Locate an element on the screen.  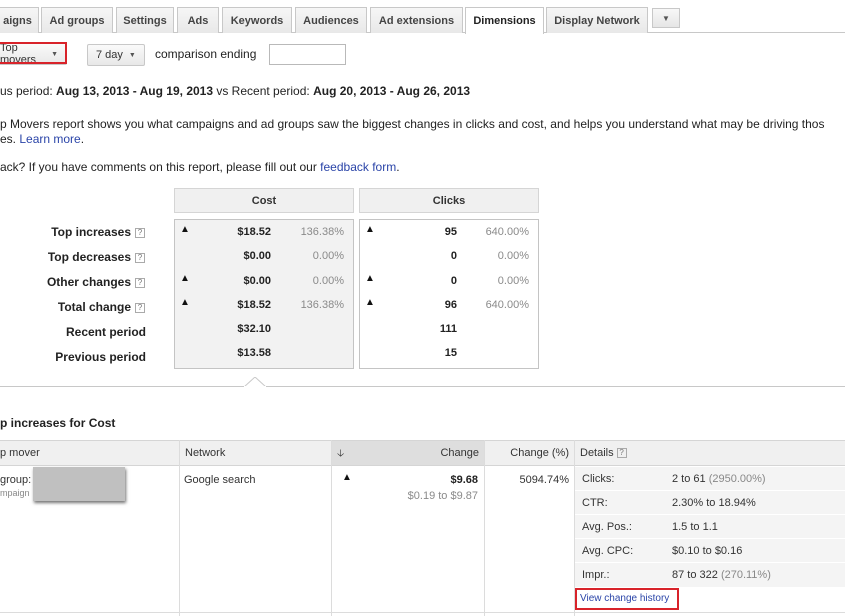
col-header-change-label: Change is located at coordinates (459, 453).